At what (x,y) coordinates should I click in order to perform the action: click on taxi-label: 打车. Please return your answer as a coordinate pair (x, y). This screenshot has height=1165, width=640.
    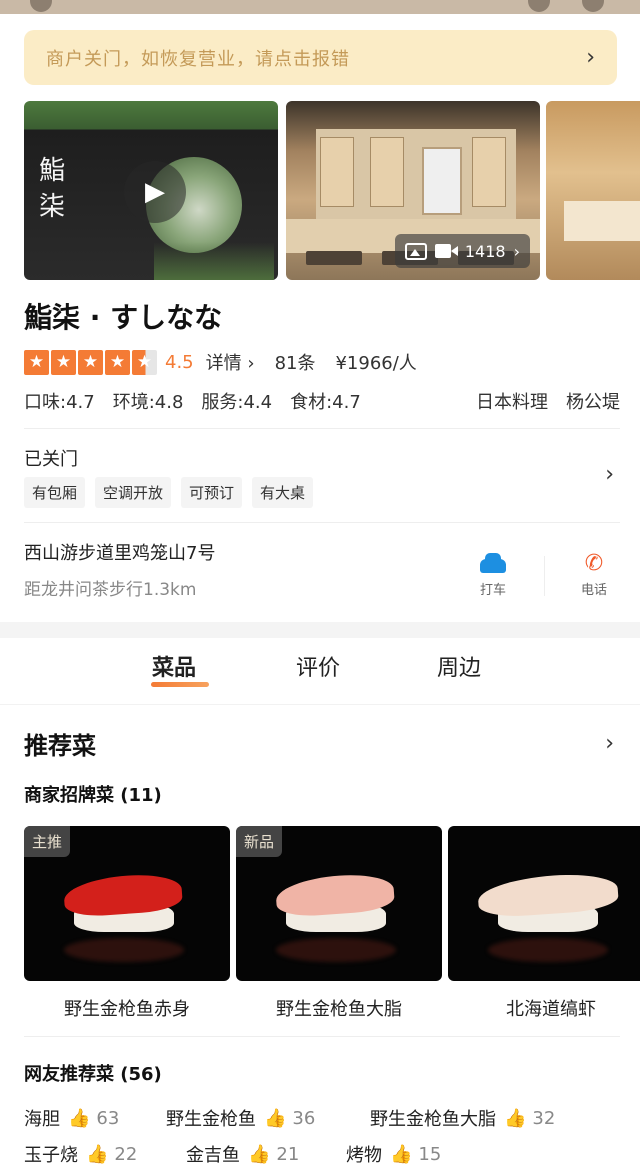
    Looking at the image, I should click on (492, 590).